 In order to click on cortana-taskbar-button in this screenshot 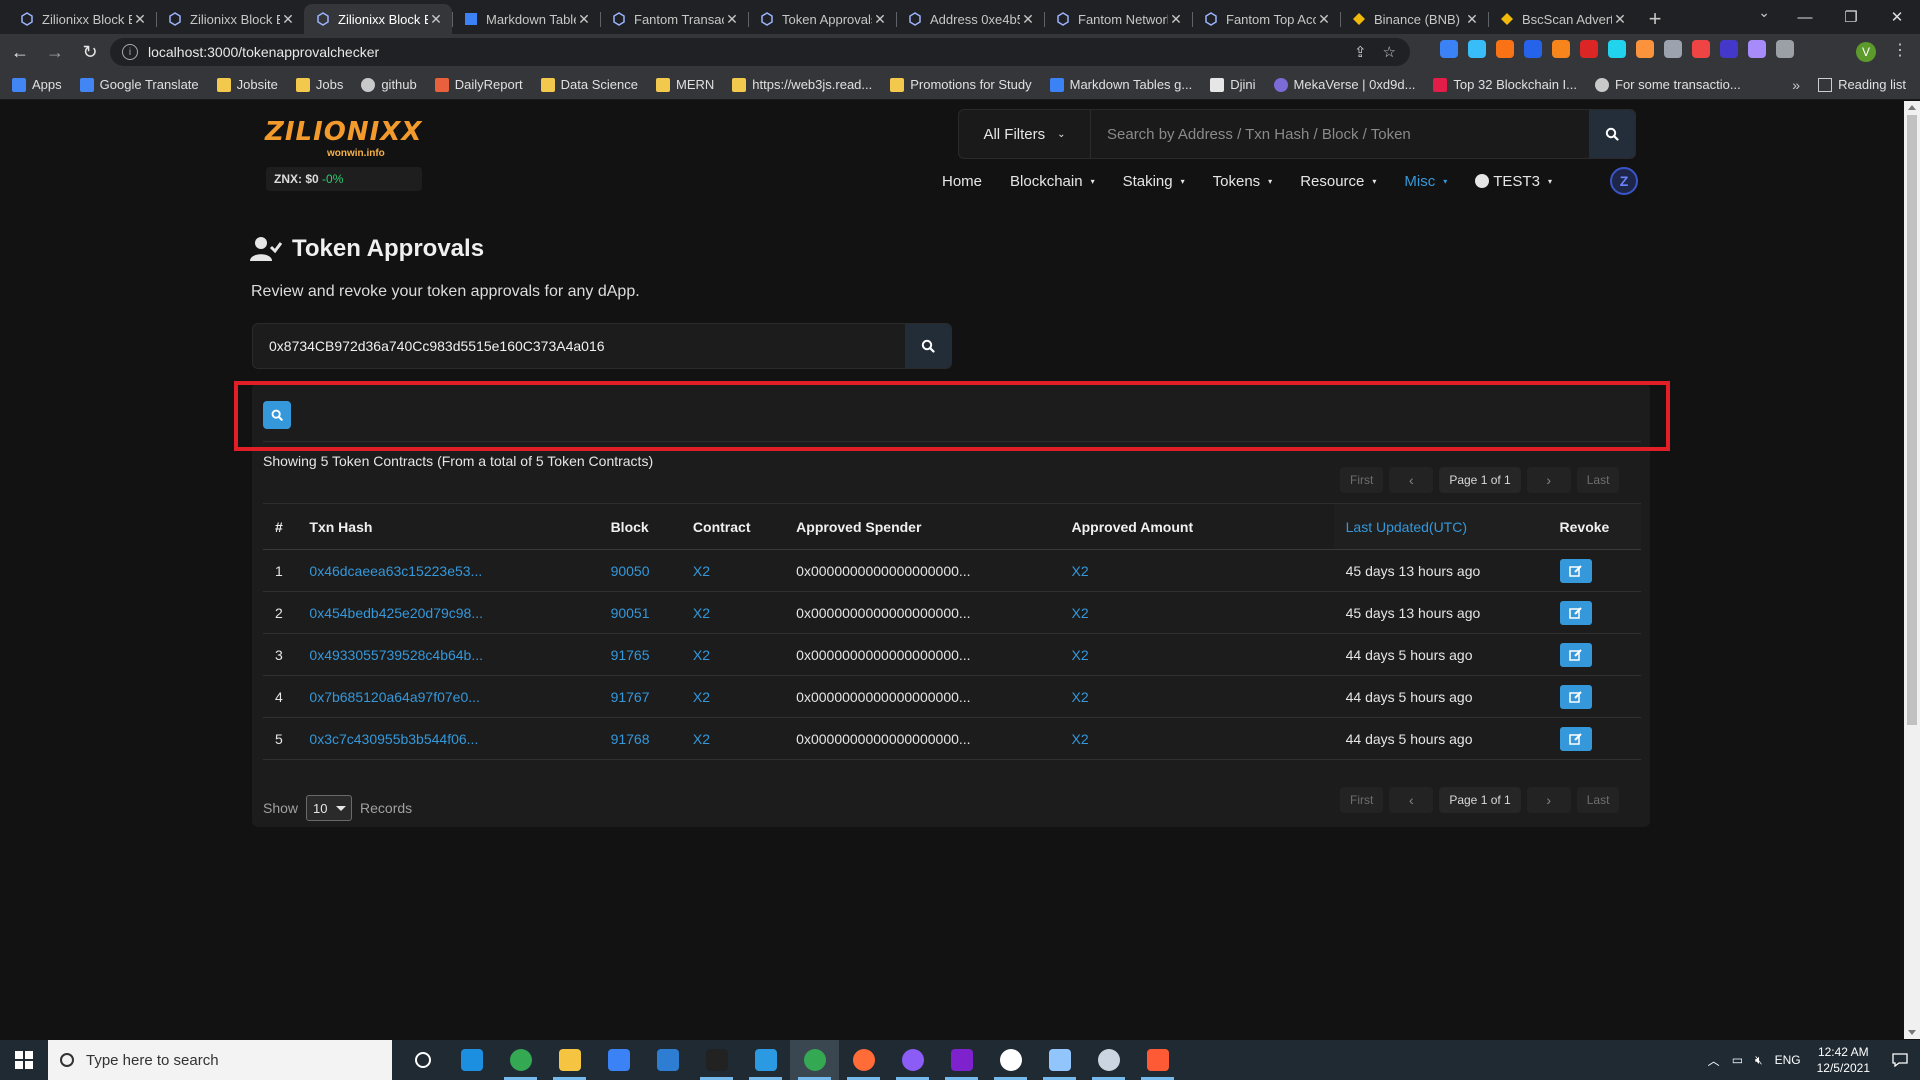, I will do `click(422, 1060)`.